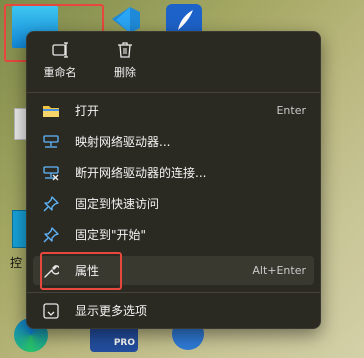 This screenshot has width=364, height=358. Describe the element at coordinates (291, 110) in the screenshot. I see `menu-item-open-shortcut: Enter` at that location.